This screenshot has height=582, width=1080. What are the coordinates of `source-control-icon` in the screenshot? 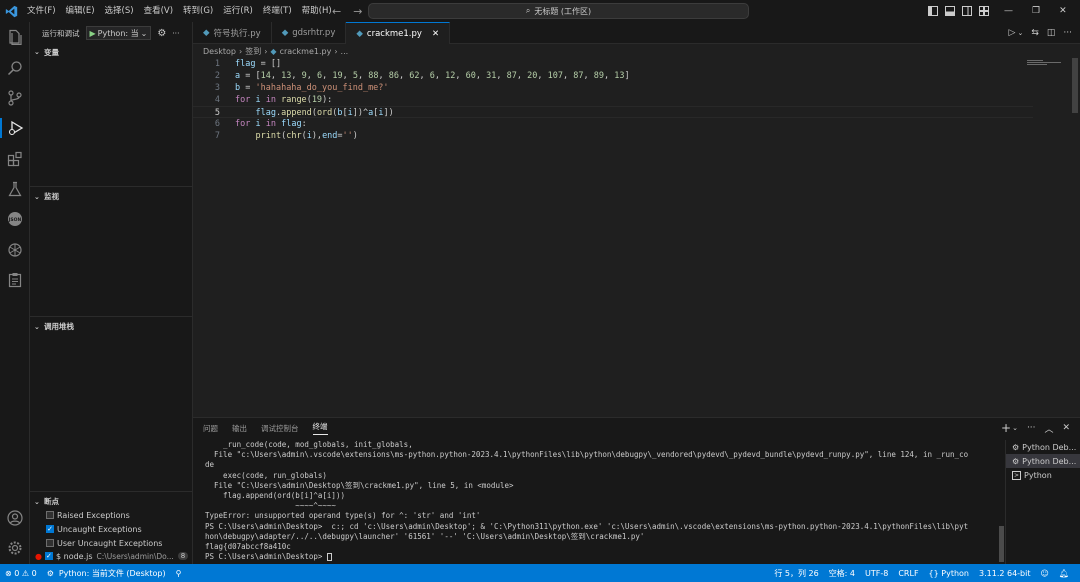 It's located at (15, 98).